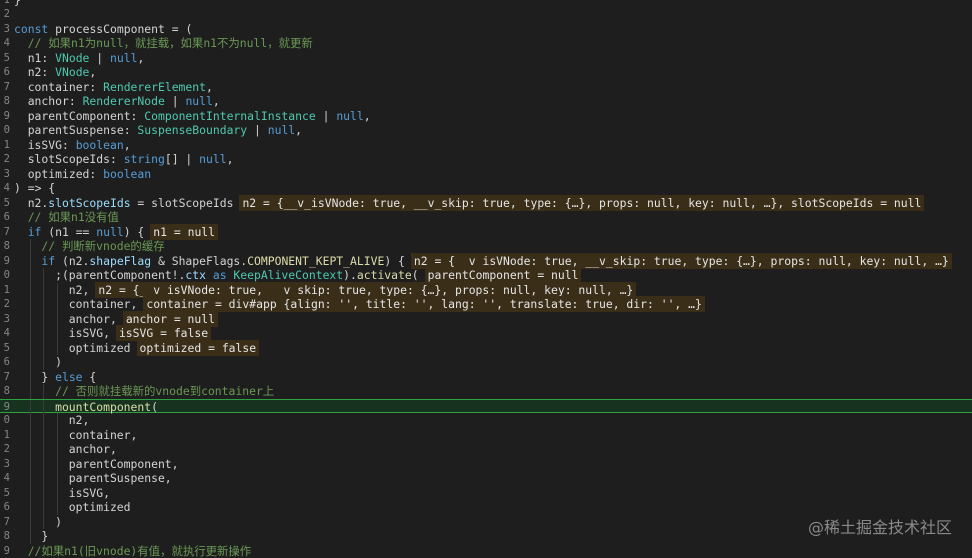 Image resolution: width=972 pixels, height=558 pixels. What do you see at coordinates (120, 261) in the screenshot?
I see `code-token: shapeFlag` at bounding box center [120, 261].